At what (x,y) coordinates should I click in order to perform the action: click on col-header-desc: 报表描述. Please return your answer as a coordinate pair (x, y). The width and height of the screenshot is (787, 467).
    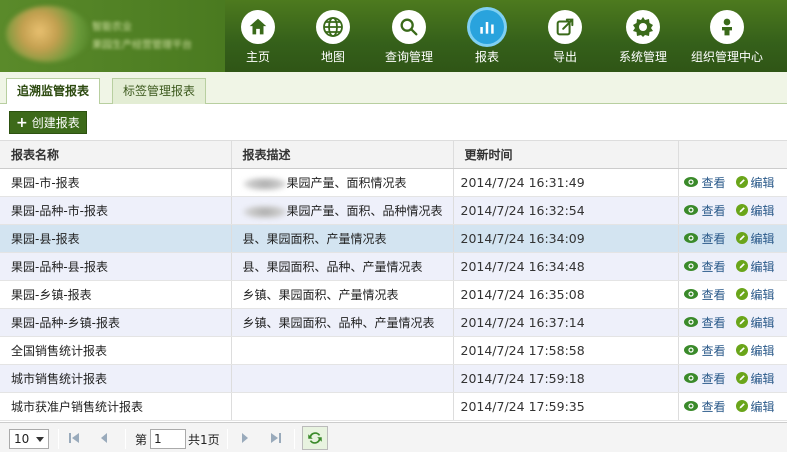
    Looking at the image, I should click on (342, 154).